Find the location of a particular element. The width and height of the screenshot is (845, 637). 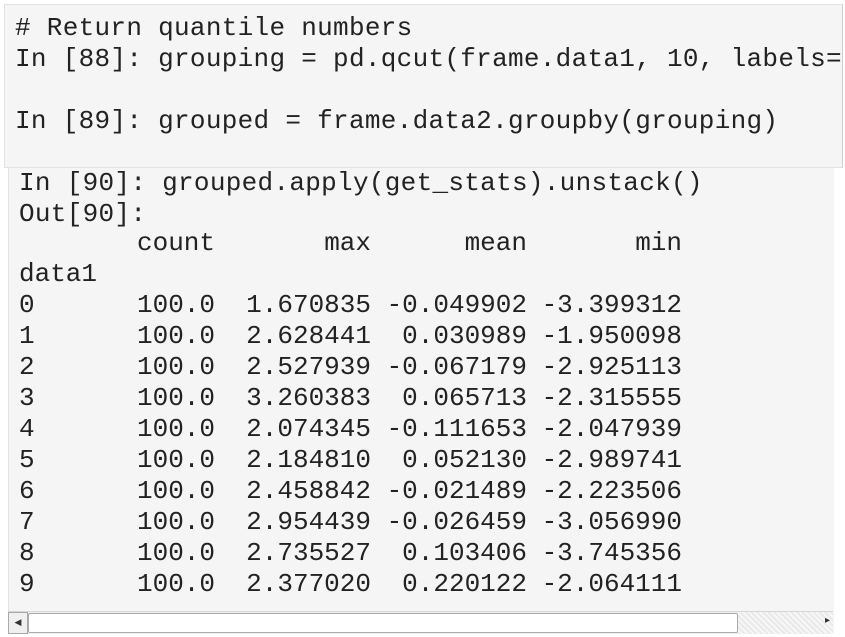

index-cell: 0 is located at coordinates (27, 305).